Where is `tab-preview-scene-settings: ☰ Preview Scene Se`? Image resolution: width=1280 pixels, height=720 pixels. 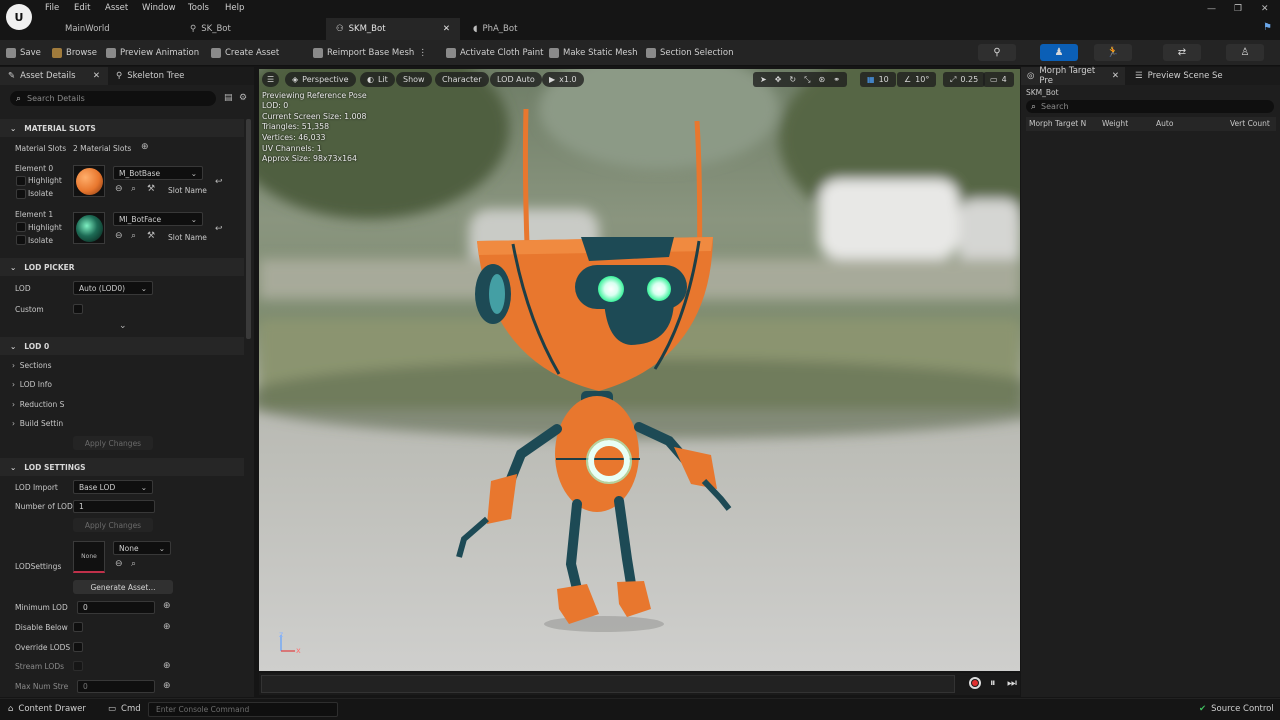 tab-preview-scene-settings: ☰ Preview Scene Se is located at coordinates (1179, 76).